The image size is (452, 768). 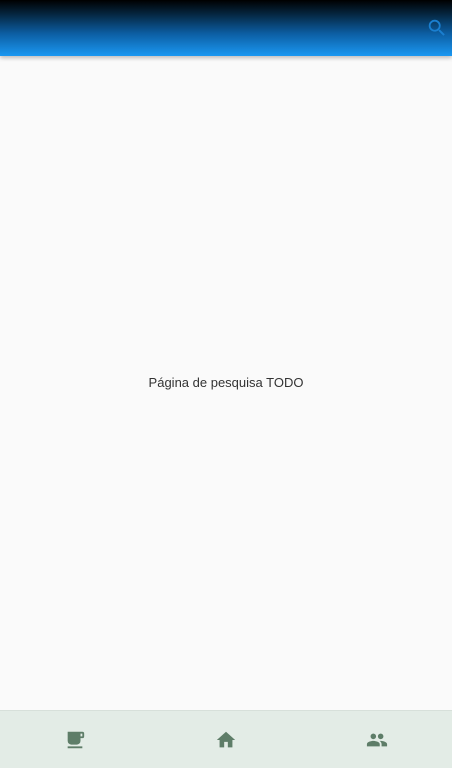 I want to click on nav-item-coffee, so click(x=75, y=739).